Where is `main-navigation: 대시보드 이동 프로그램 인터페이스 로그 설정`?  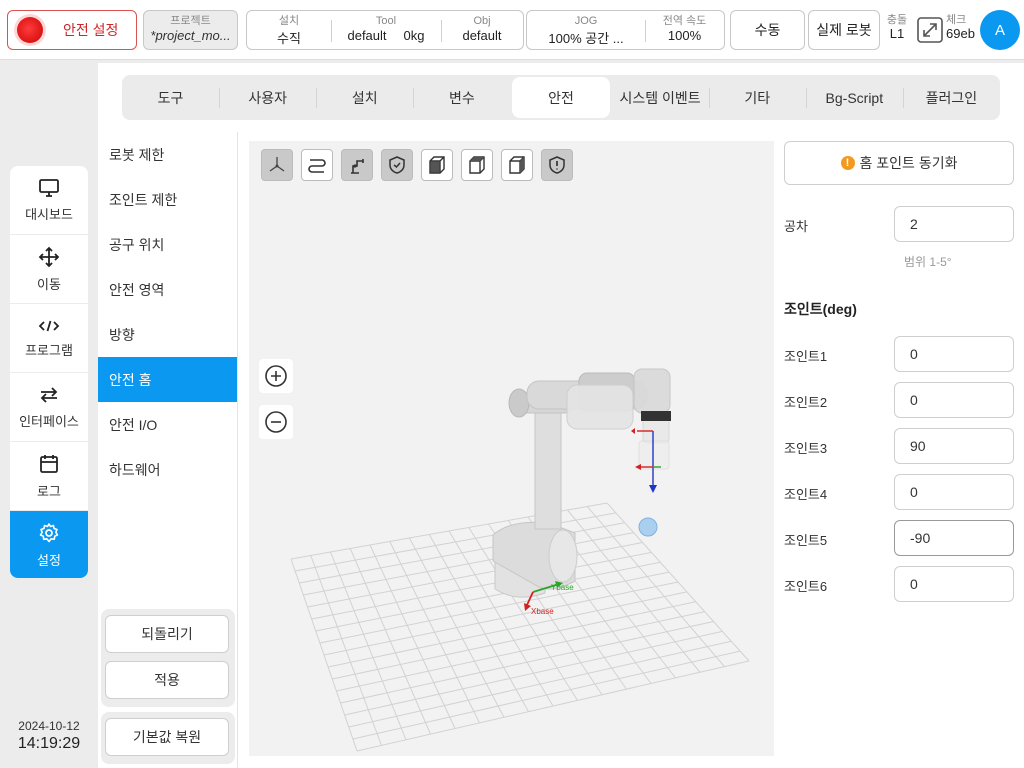 main-navigation: 대시보드 이동 프로그램 인터페이스 로그 설정 is located at coordinates (49, 372).